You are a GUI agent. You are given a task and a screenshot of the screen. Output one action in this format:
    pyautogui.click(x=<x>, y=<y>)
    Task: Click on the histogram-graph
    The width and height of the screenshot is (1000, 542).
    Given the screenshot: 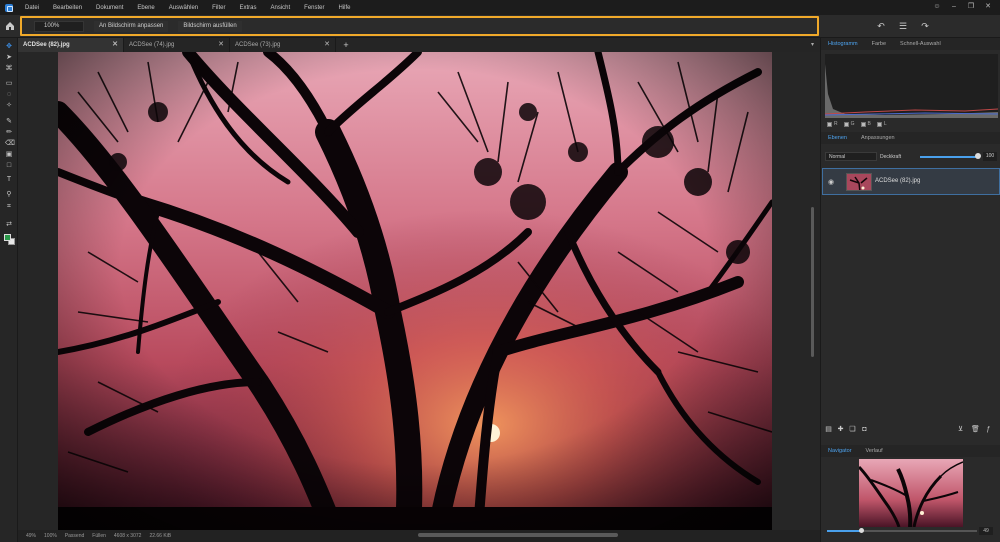 What is the action you would take?
    pyautogui.click(x=911, y=86)
    